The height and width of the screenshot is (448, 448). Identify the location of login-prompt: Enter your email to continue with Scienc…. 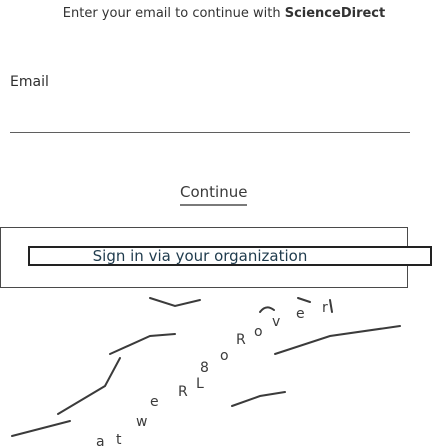
(224, 13).